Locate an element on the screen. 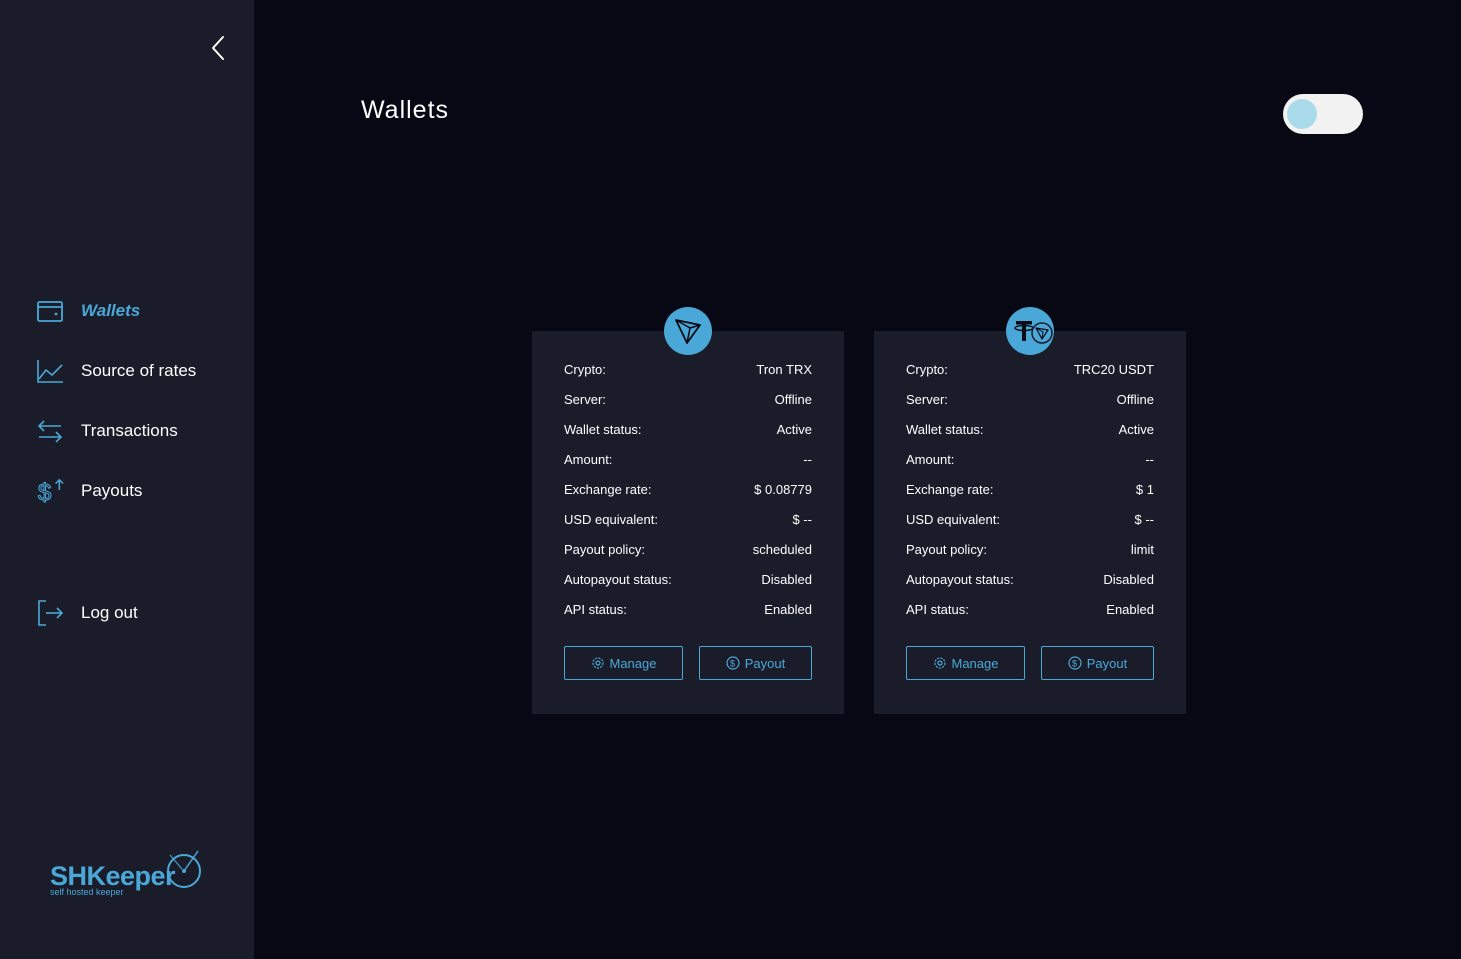 Image resolution: width=1461 pixels, height=959 pixels. sidebar-item-source-of-rates: Source of rates is located at coordinates (116, 371).